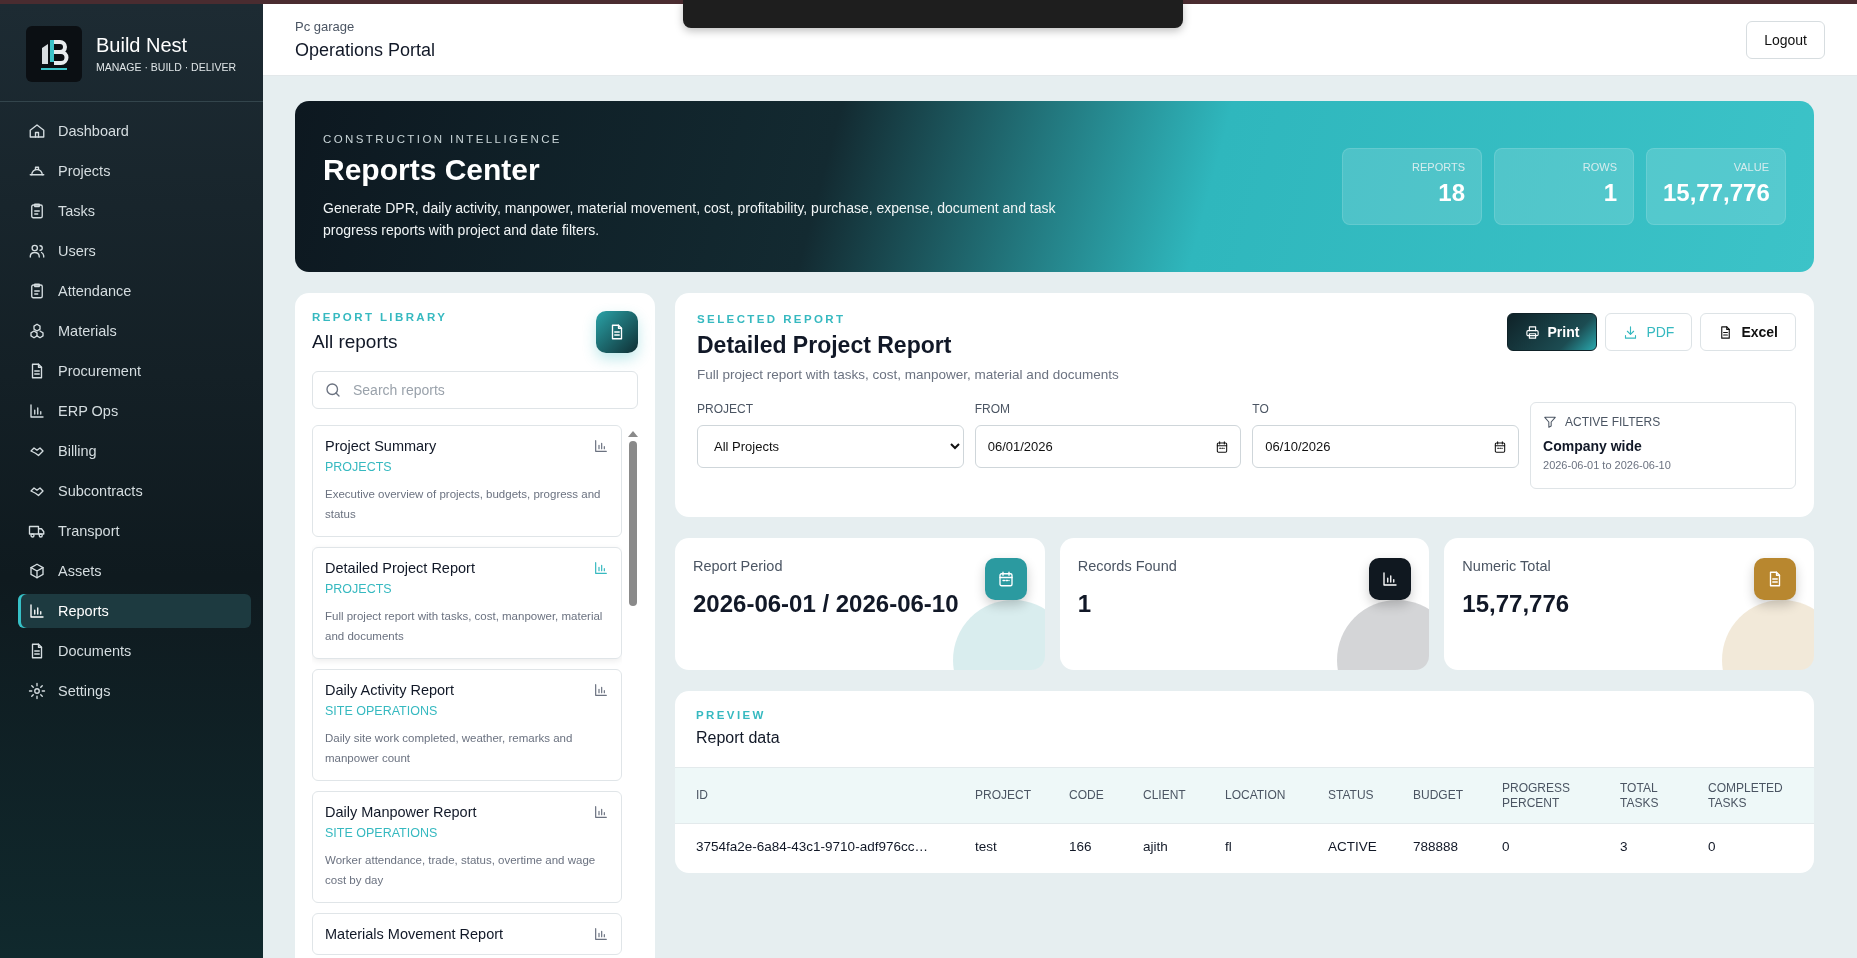  Describe the element at coordinates (1022, 795) in the screenshot. I see `column-header: PROJECT` at that location.